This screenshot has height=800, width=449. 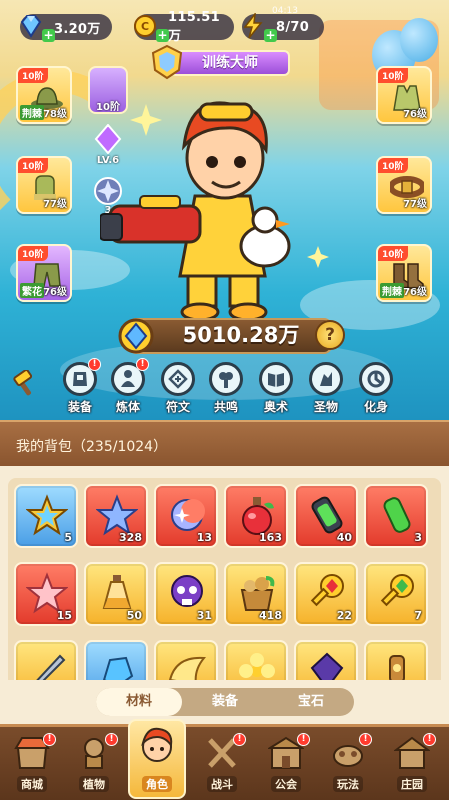 I want to click on action-avatar: 化身, so click(x=376, y=388).